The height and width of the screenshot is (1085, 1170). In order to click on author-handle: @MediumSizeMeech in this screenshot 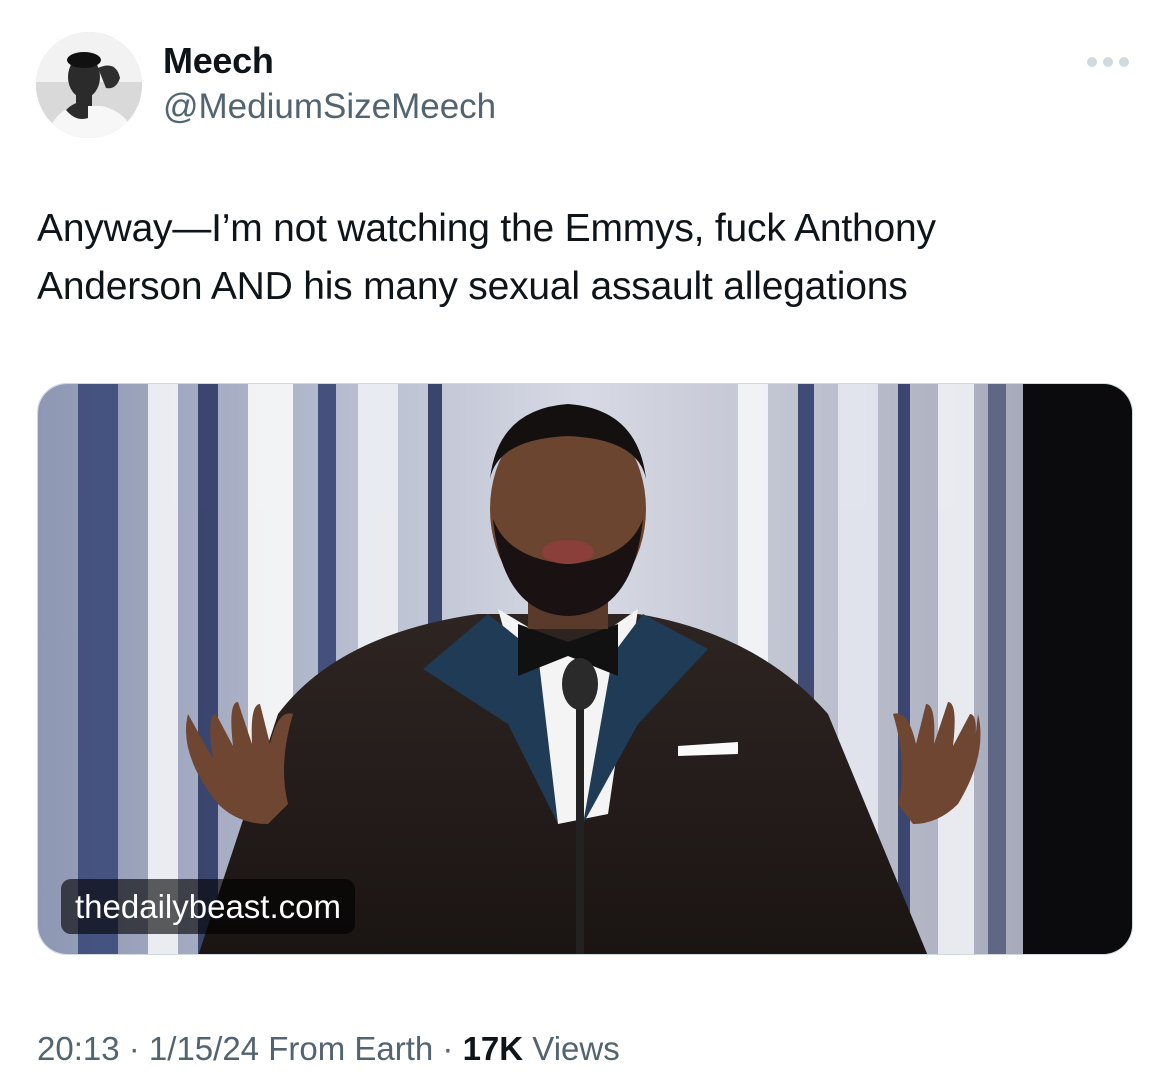, I will do `click(329, 107)`.